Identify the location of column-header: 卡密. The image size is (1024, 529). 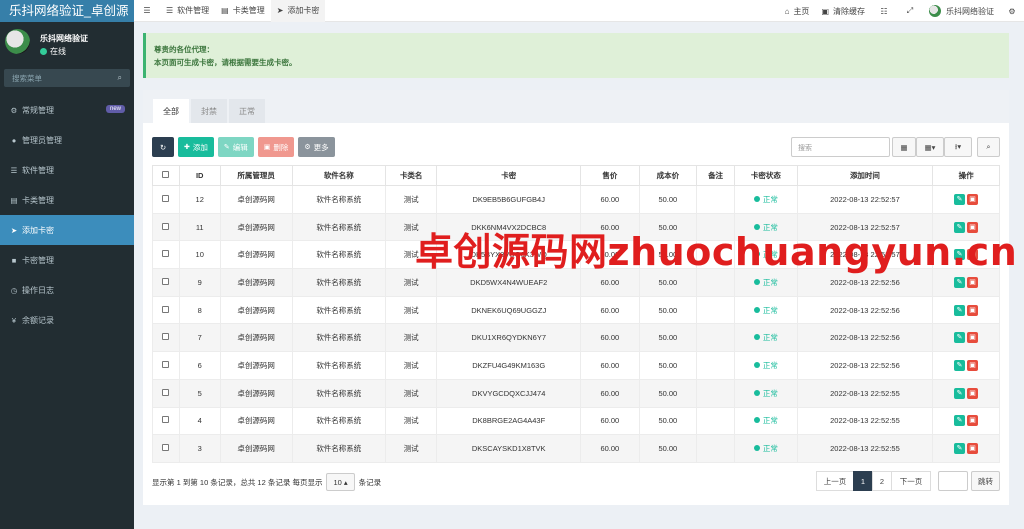
(509, 175).